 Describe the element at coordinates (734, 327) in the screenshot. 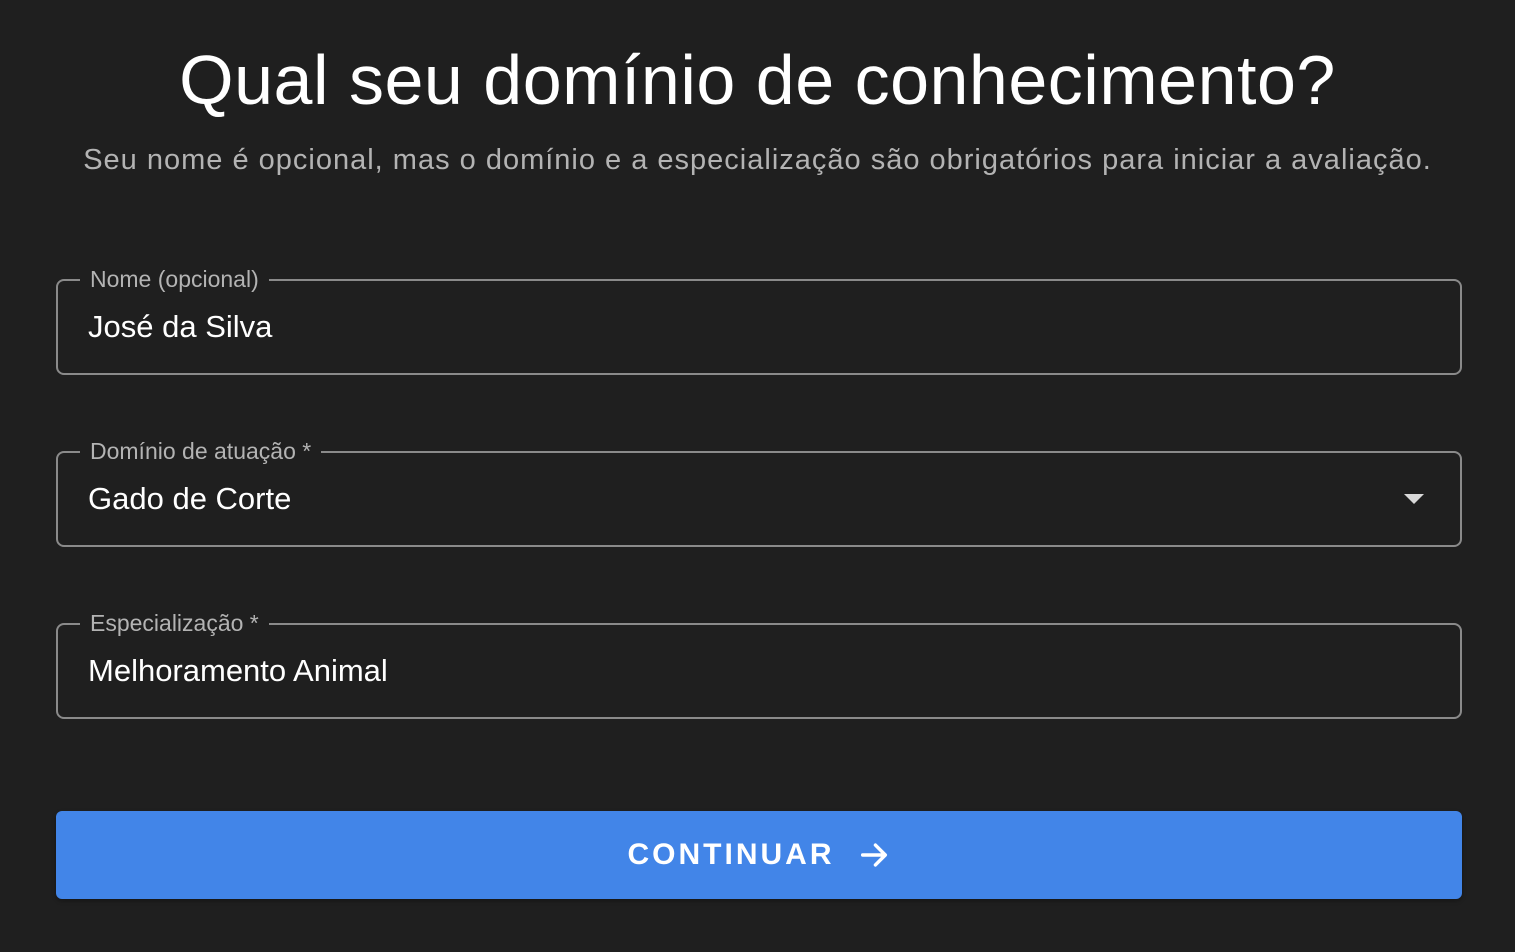

I see `name-input: José da Silva` at that location.